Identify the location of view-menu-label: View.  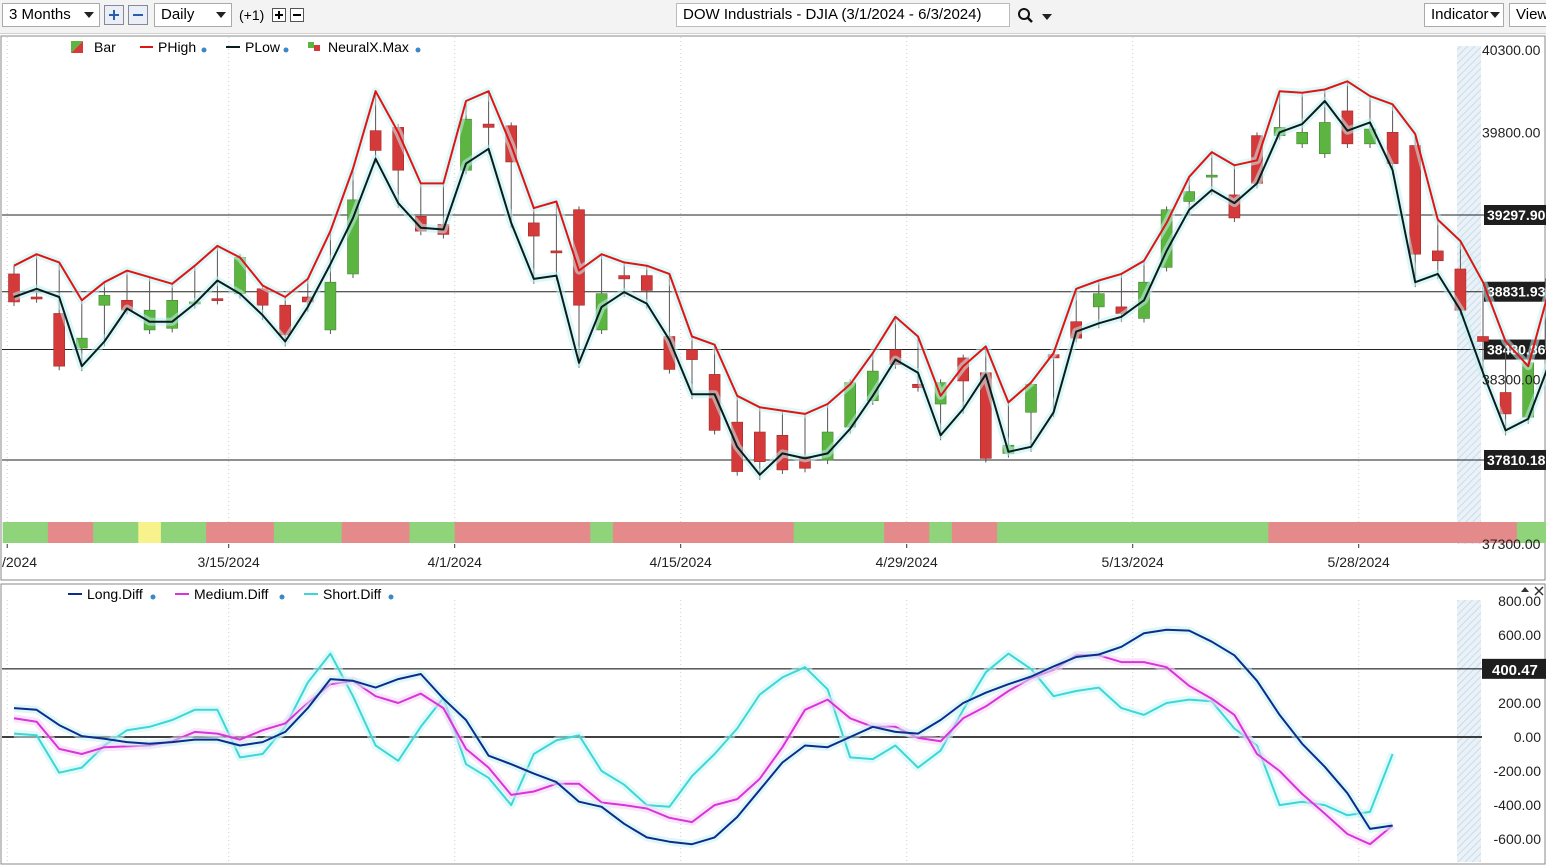
(1531, 14).